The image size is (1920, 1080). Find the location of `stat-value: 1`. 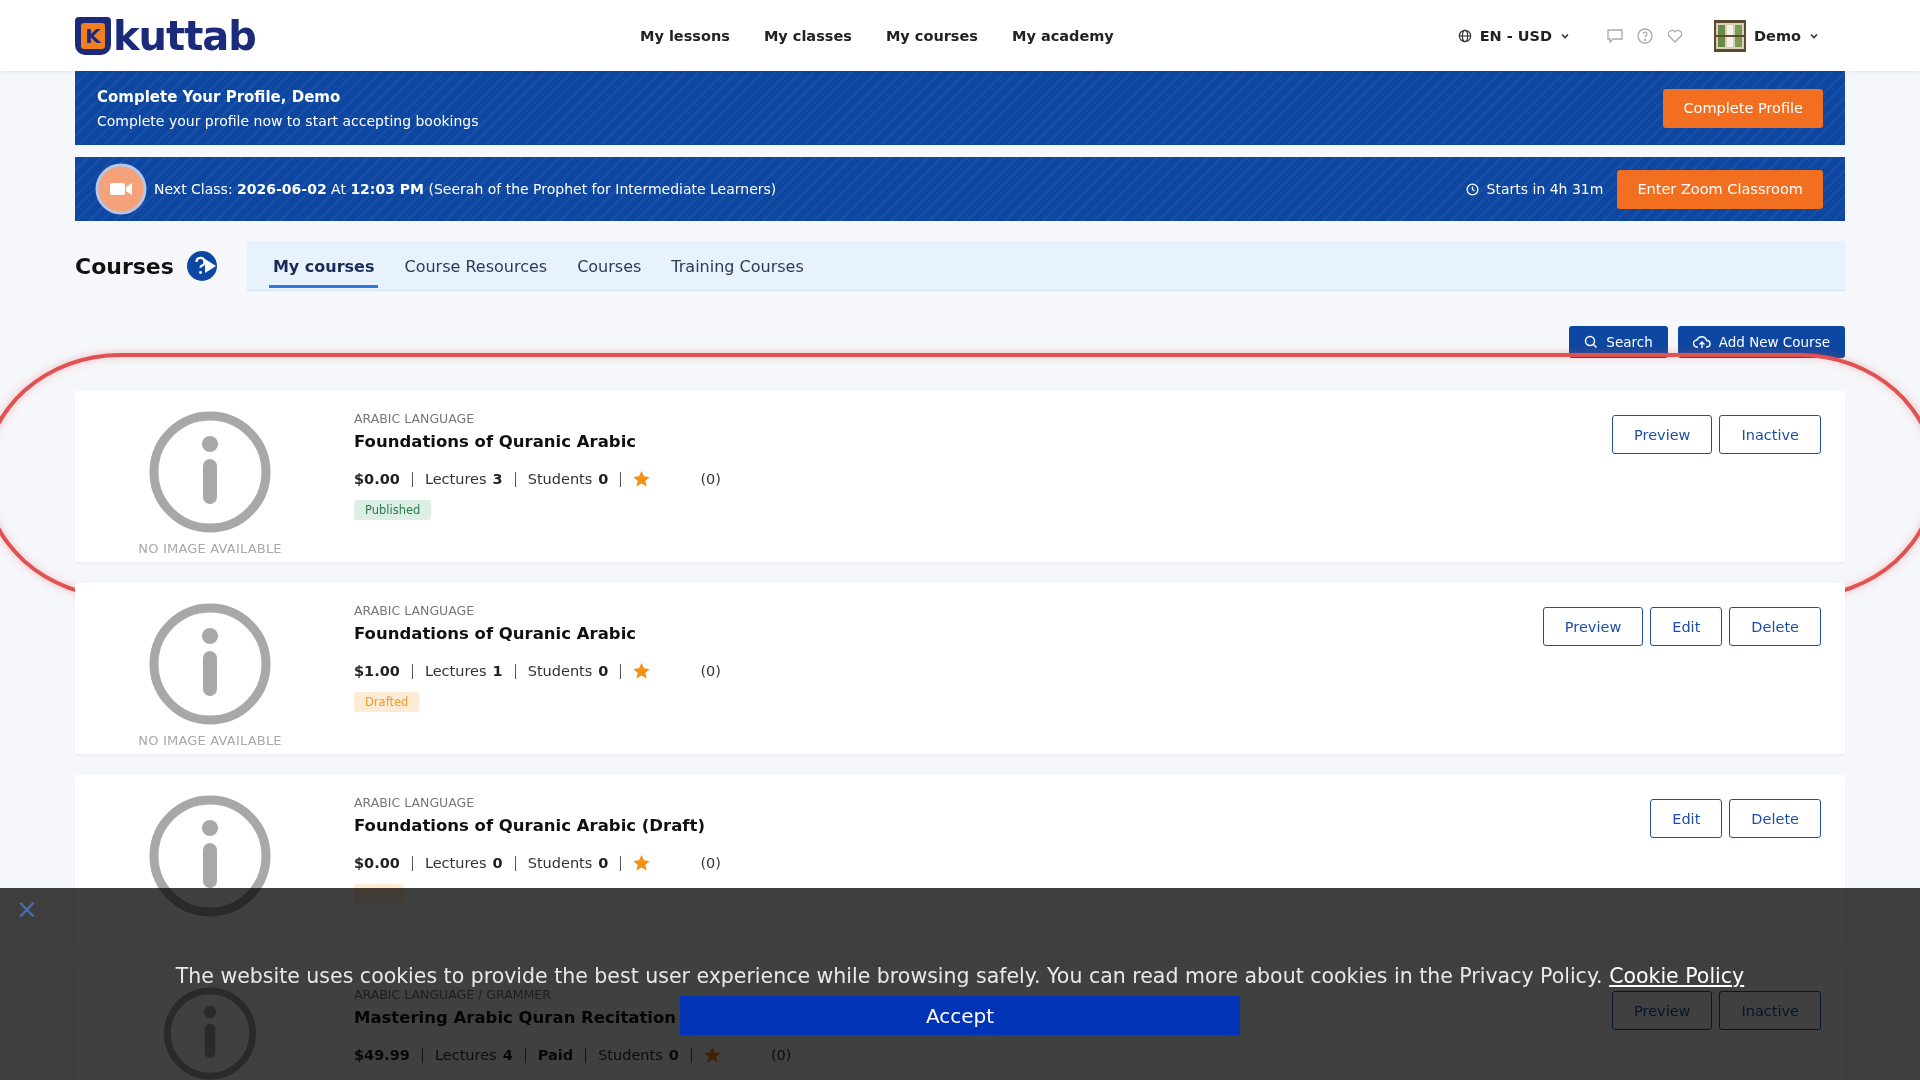

stat-value: 1 is located at coordinates (497, 671).